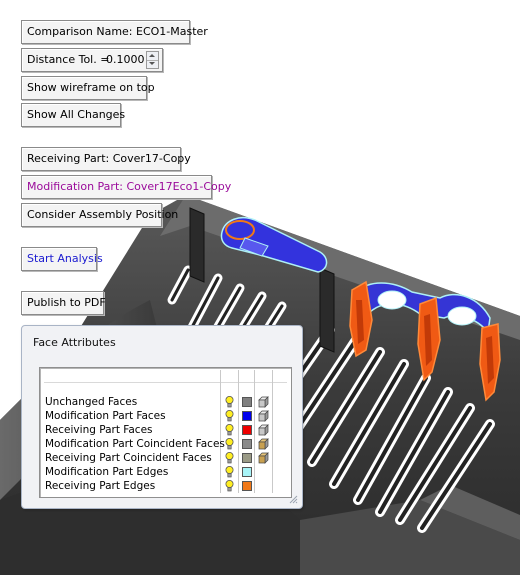  I want to click on modification-part-button: Modification Part: Cover17Eco1-Copy, so click(126, 187).